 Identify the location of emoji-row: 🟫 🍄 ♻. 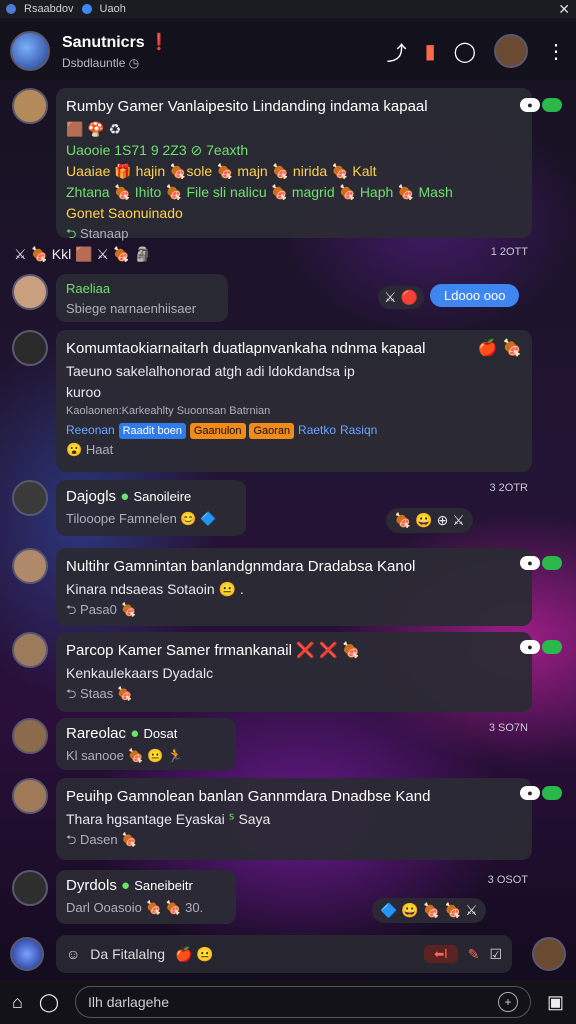
(94, 128).